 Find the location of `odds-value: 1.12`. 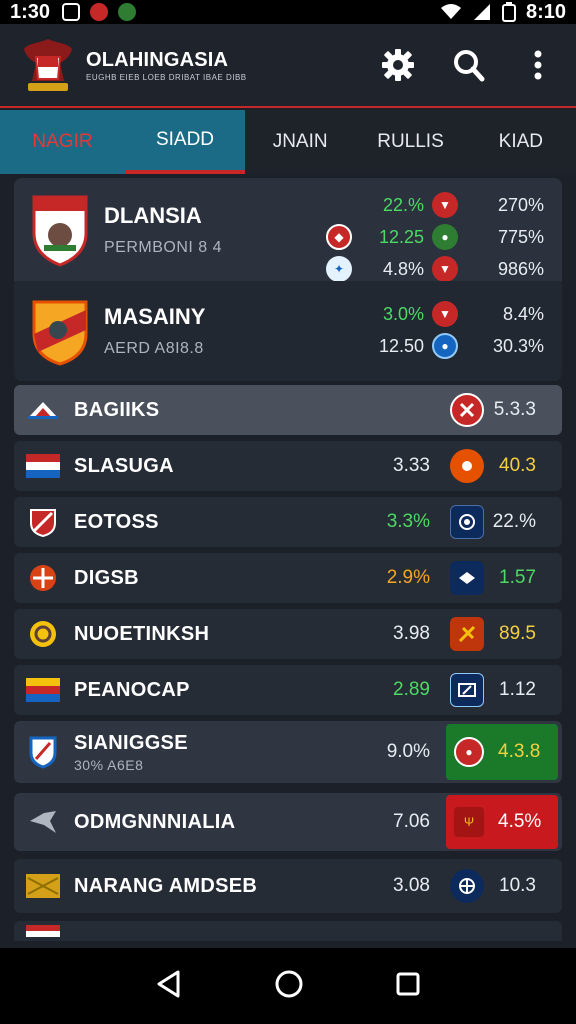

odds-value: 1.12 is located at coordinates (517, 689).